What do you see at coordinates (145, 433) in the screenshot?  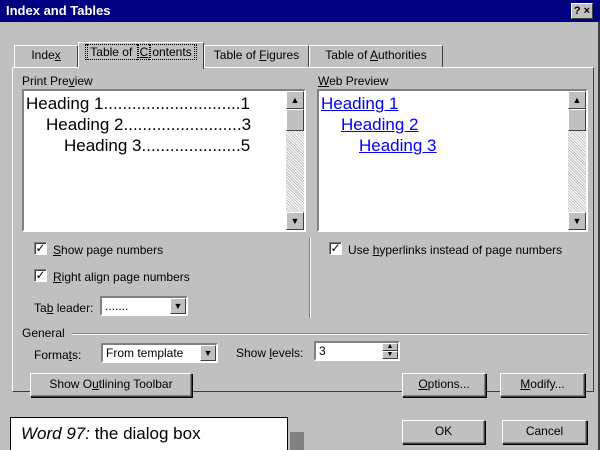 I see `caption-text: the dialog box` at bounding box center [145, 433].